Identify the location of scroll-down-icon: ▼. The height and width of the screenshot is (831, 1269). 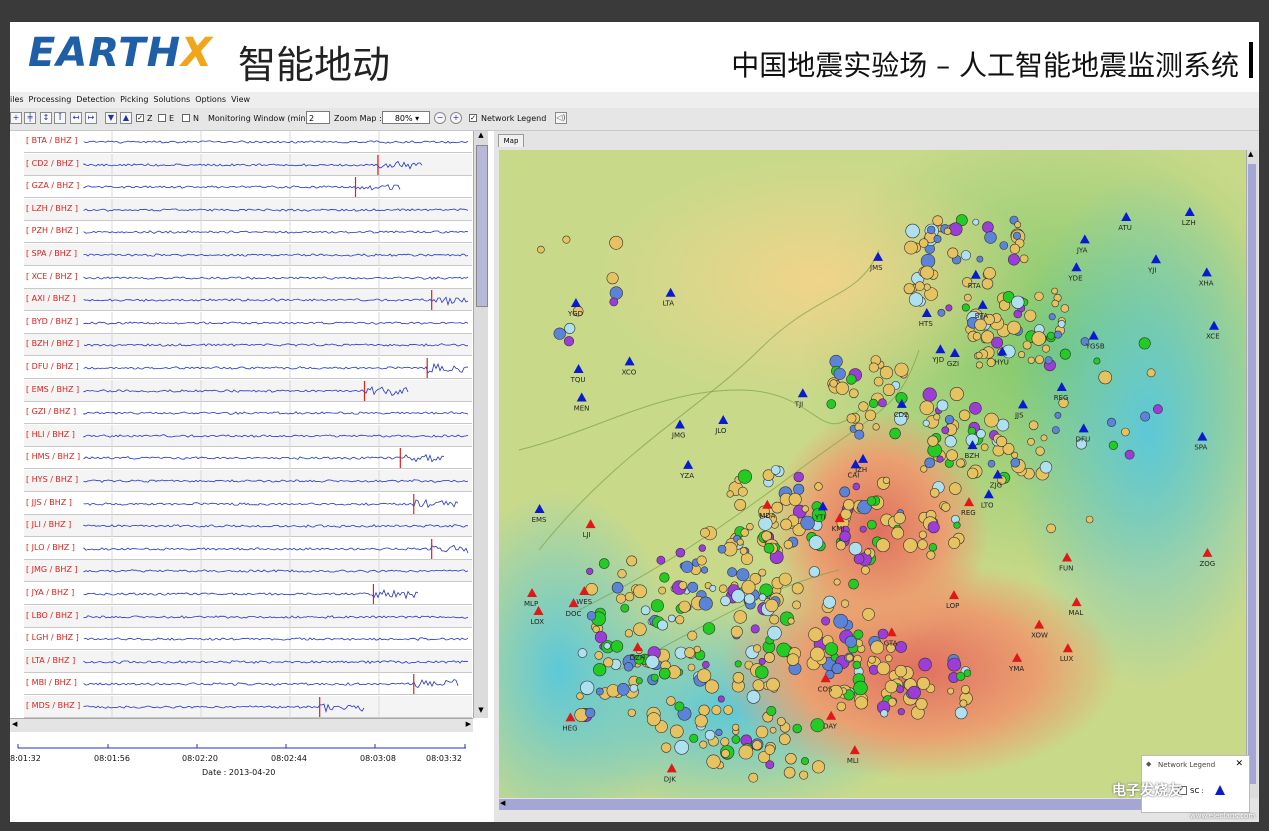
(481, 712).